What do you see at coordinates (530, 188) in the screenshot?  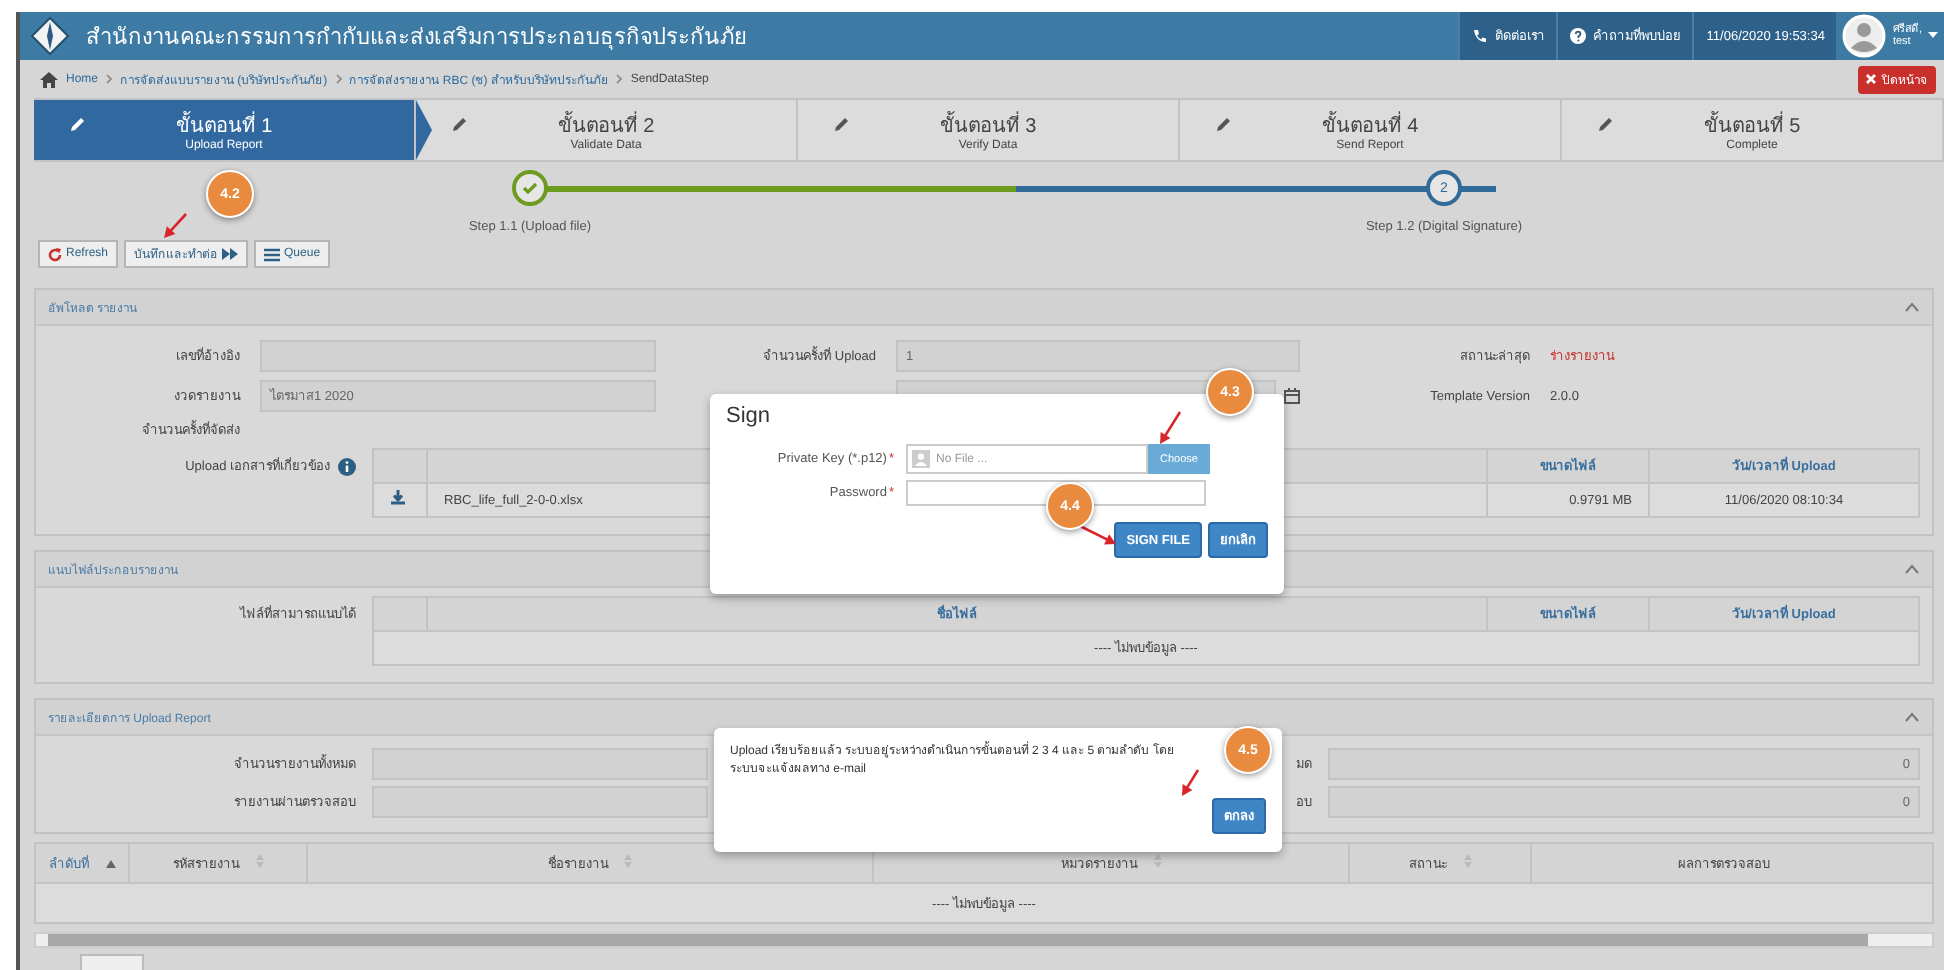 I see `check-icon` at bounding box center [530, 188].